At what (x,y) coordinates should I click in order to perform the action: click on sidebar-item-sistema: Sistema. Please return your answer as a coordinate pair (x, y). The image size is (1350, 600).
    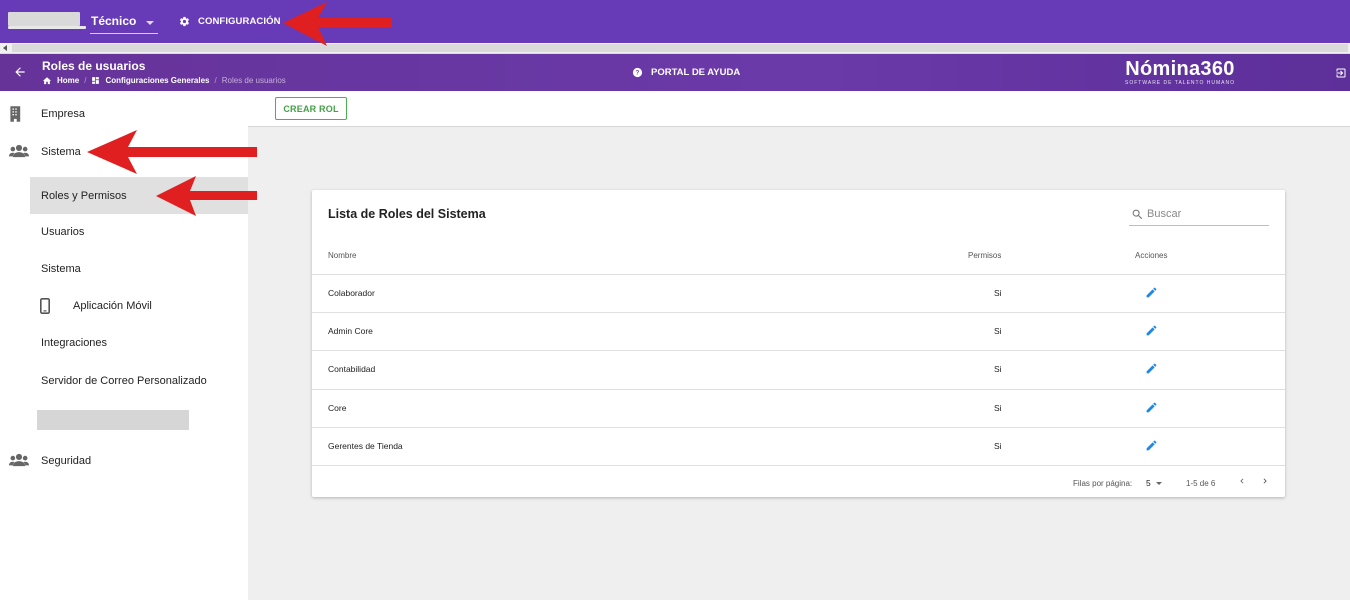
    Looking at the image, I should click on (124, 152).